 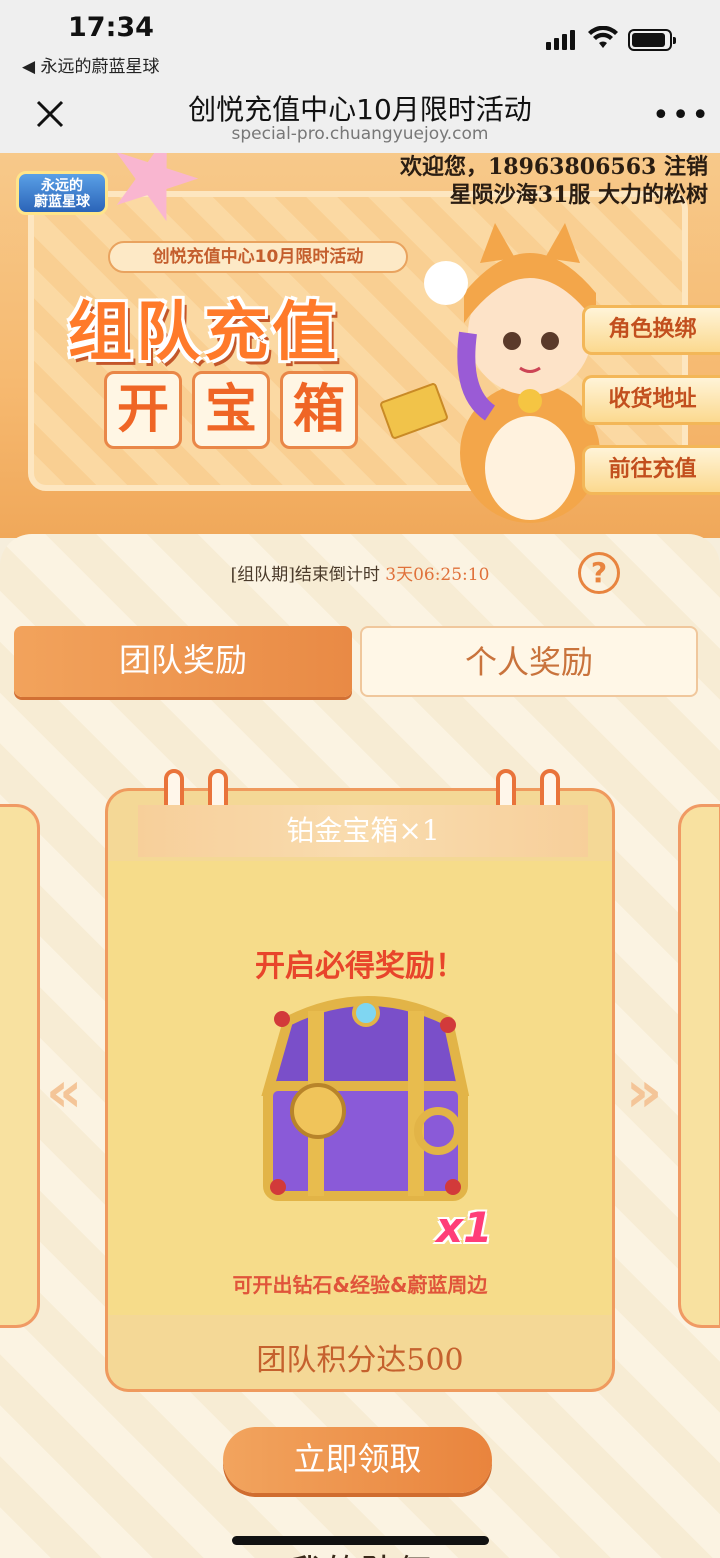 What do you see at coordinates (357, 1460) in the screenshot?
I see `claim-button: 立即领取` at bounding box center [357, 1460].